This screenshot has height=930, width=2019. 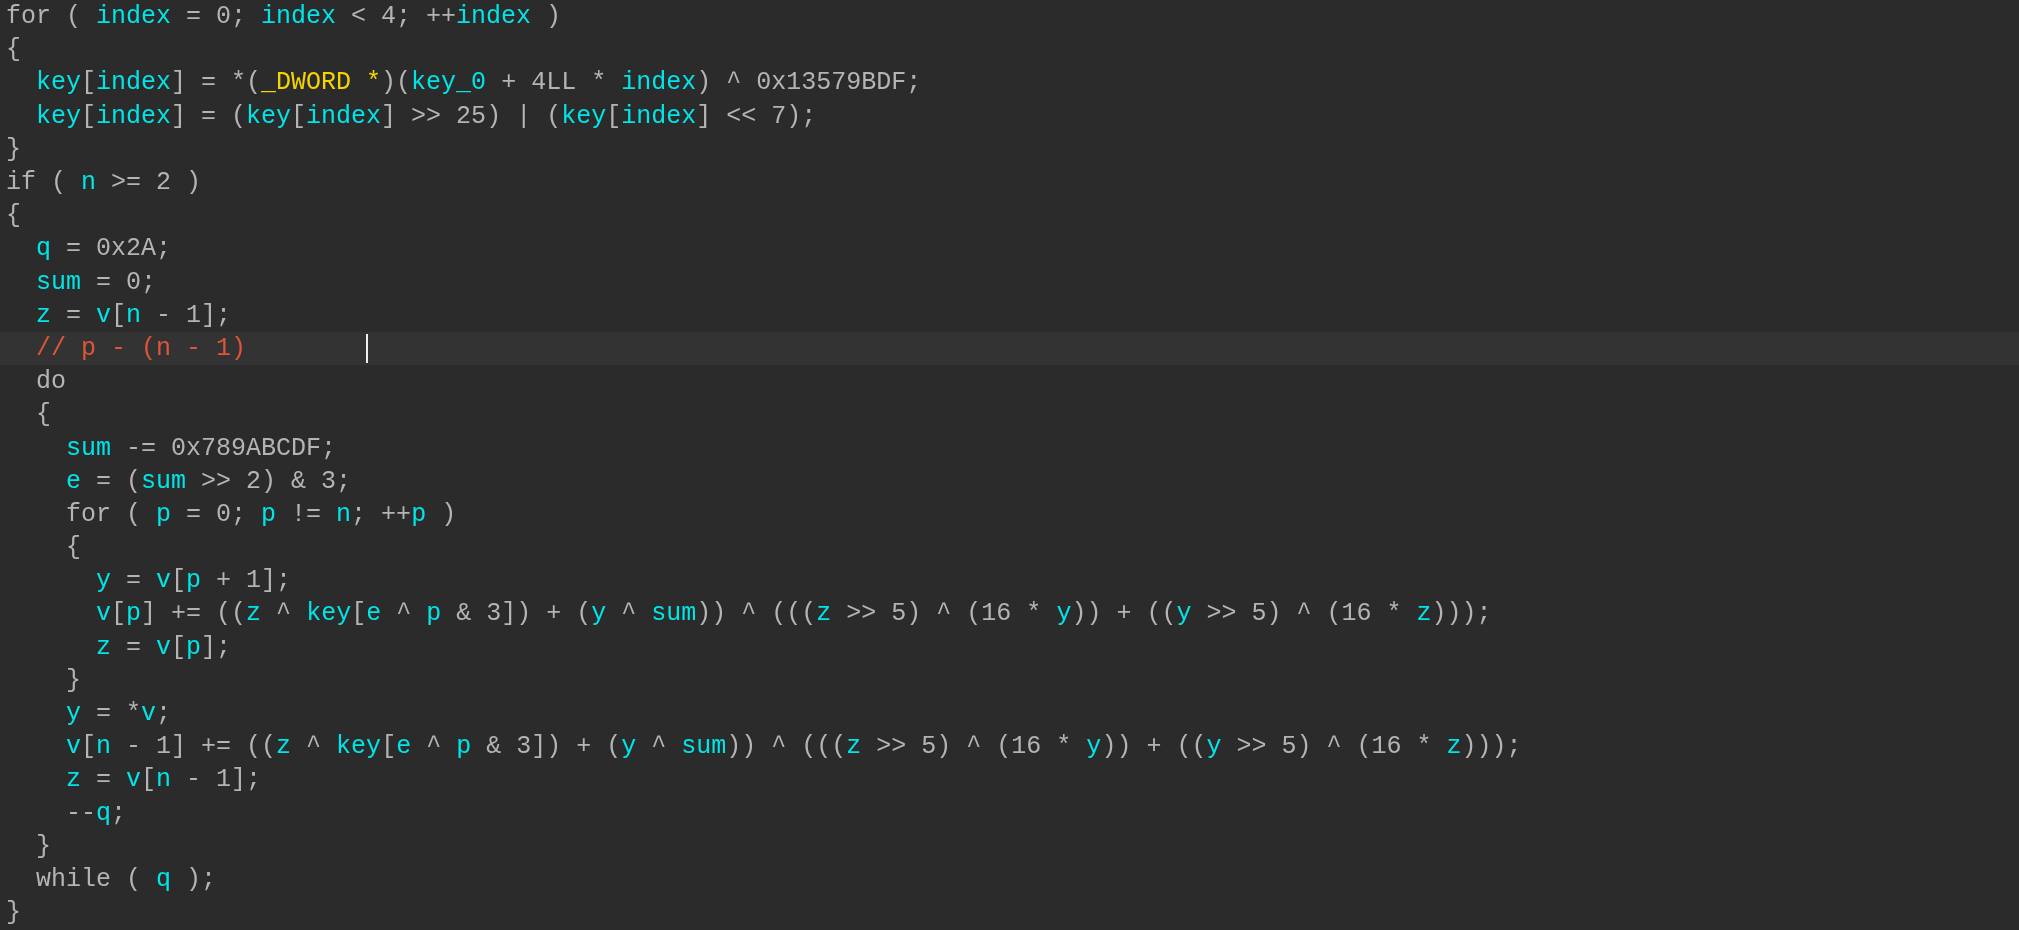 I want to click on code-line: v[p] += ((z ^ key[e ^ p & 3]) + (y ^ sum)) ^ (((z >> 5) ^ (16 * y)) + ((y >> 5) ^ (16 * z)));, so click(x=793, y=614).